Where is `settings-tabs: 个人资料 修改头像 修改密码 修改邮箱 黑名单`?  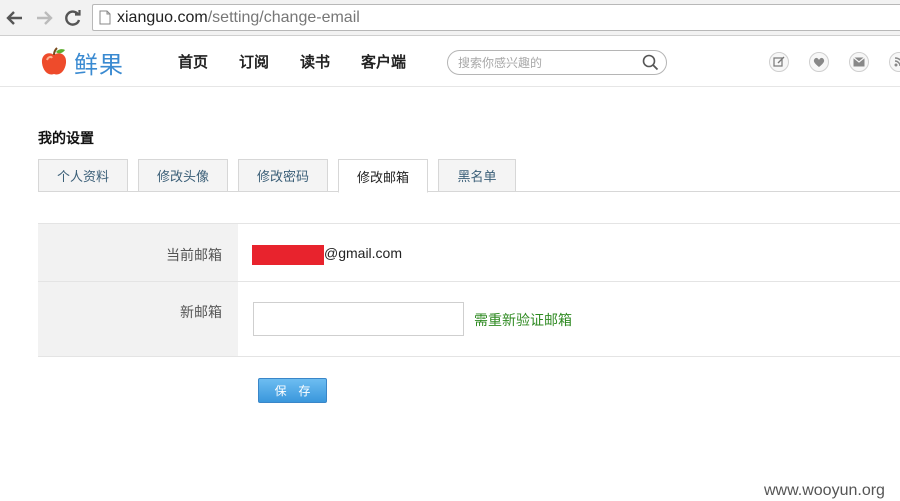 settings-tabs: 个人资料 修改头像 修改密码 修改邮箱 黑名单 is located at coordinates (469, 176).